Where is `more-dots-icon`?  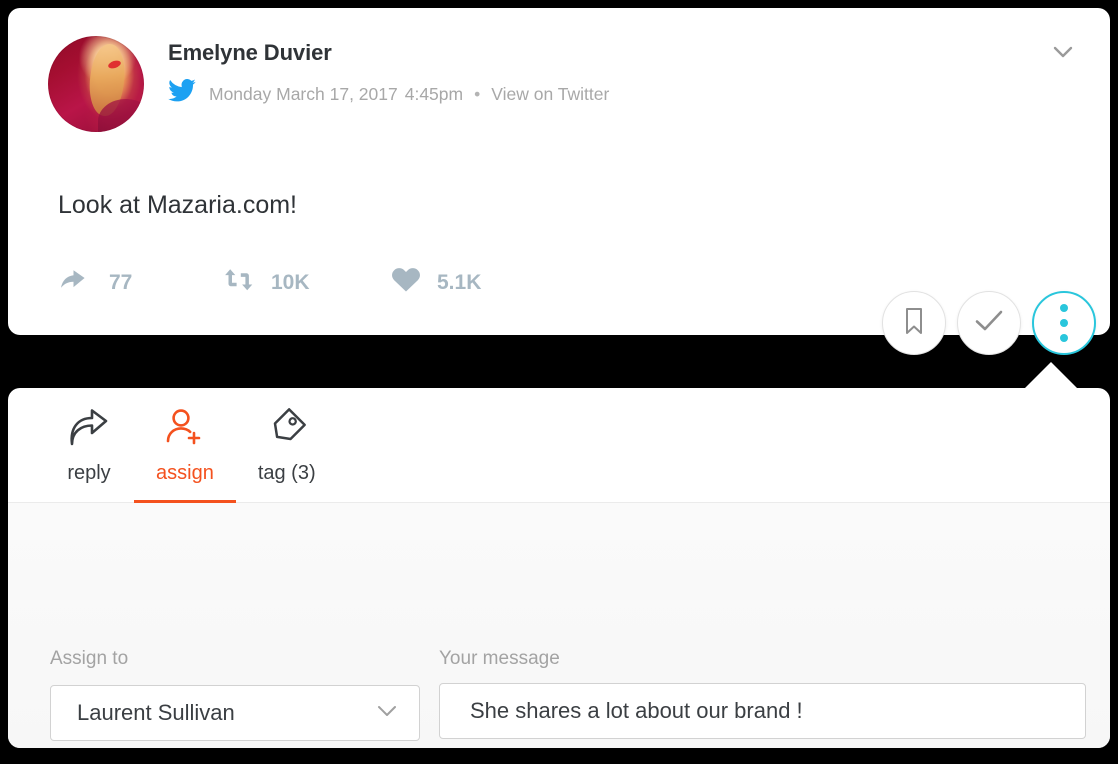 more-dots-icon is located at coordinates (1064, 323).